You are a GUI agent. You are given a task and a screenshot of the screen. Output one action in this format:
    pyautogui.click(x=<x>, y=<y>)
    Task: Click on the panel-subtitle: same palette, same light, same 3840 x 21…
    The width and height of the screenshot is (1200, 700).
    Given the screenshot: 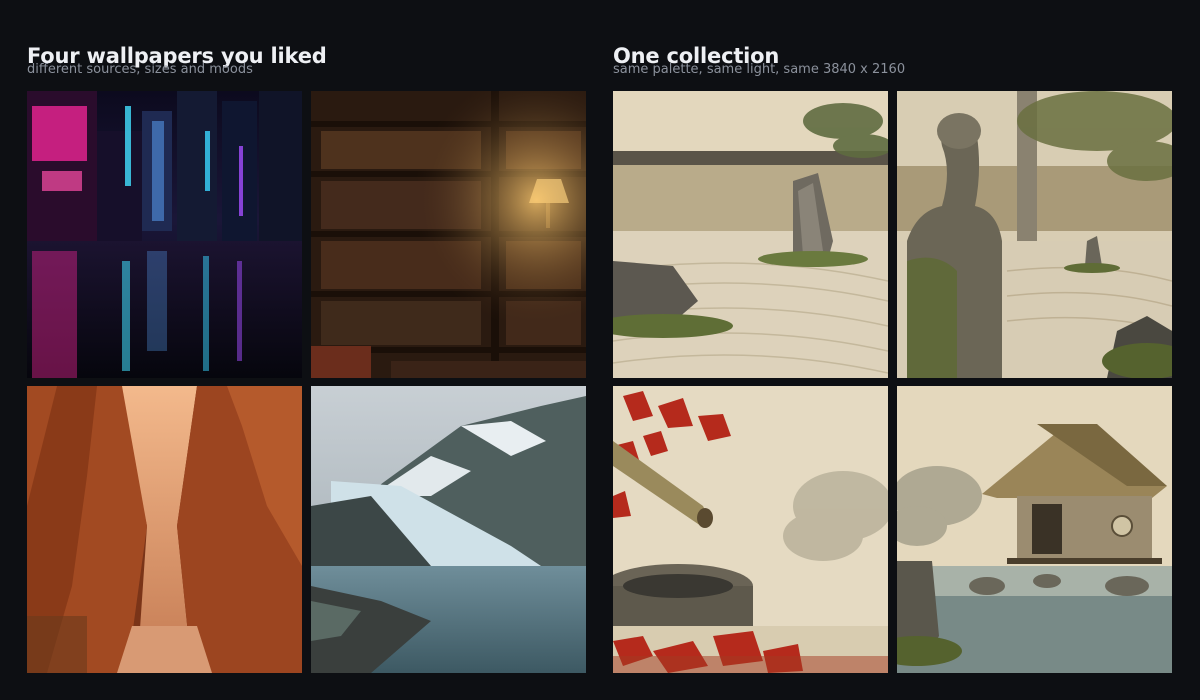 What is the action you would take?
    pyautogui.click(x=759, y=69)
    